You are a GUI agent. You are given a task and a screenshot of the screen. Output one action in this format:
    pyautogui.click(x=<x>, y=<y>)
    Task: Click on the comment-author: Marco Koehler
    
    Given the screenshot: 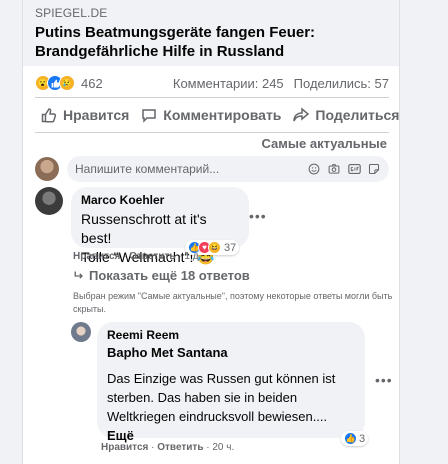 What is the action you would take?
    pyautogui.click(x=160, y=200)
    